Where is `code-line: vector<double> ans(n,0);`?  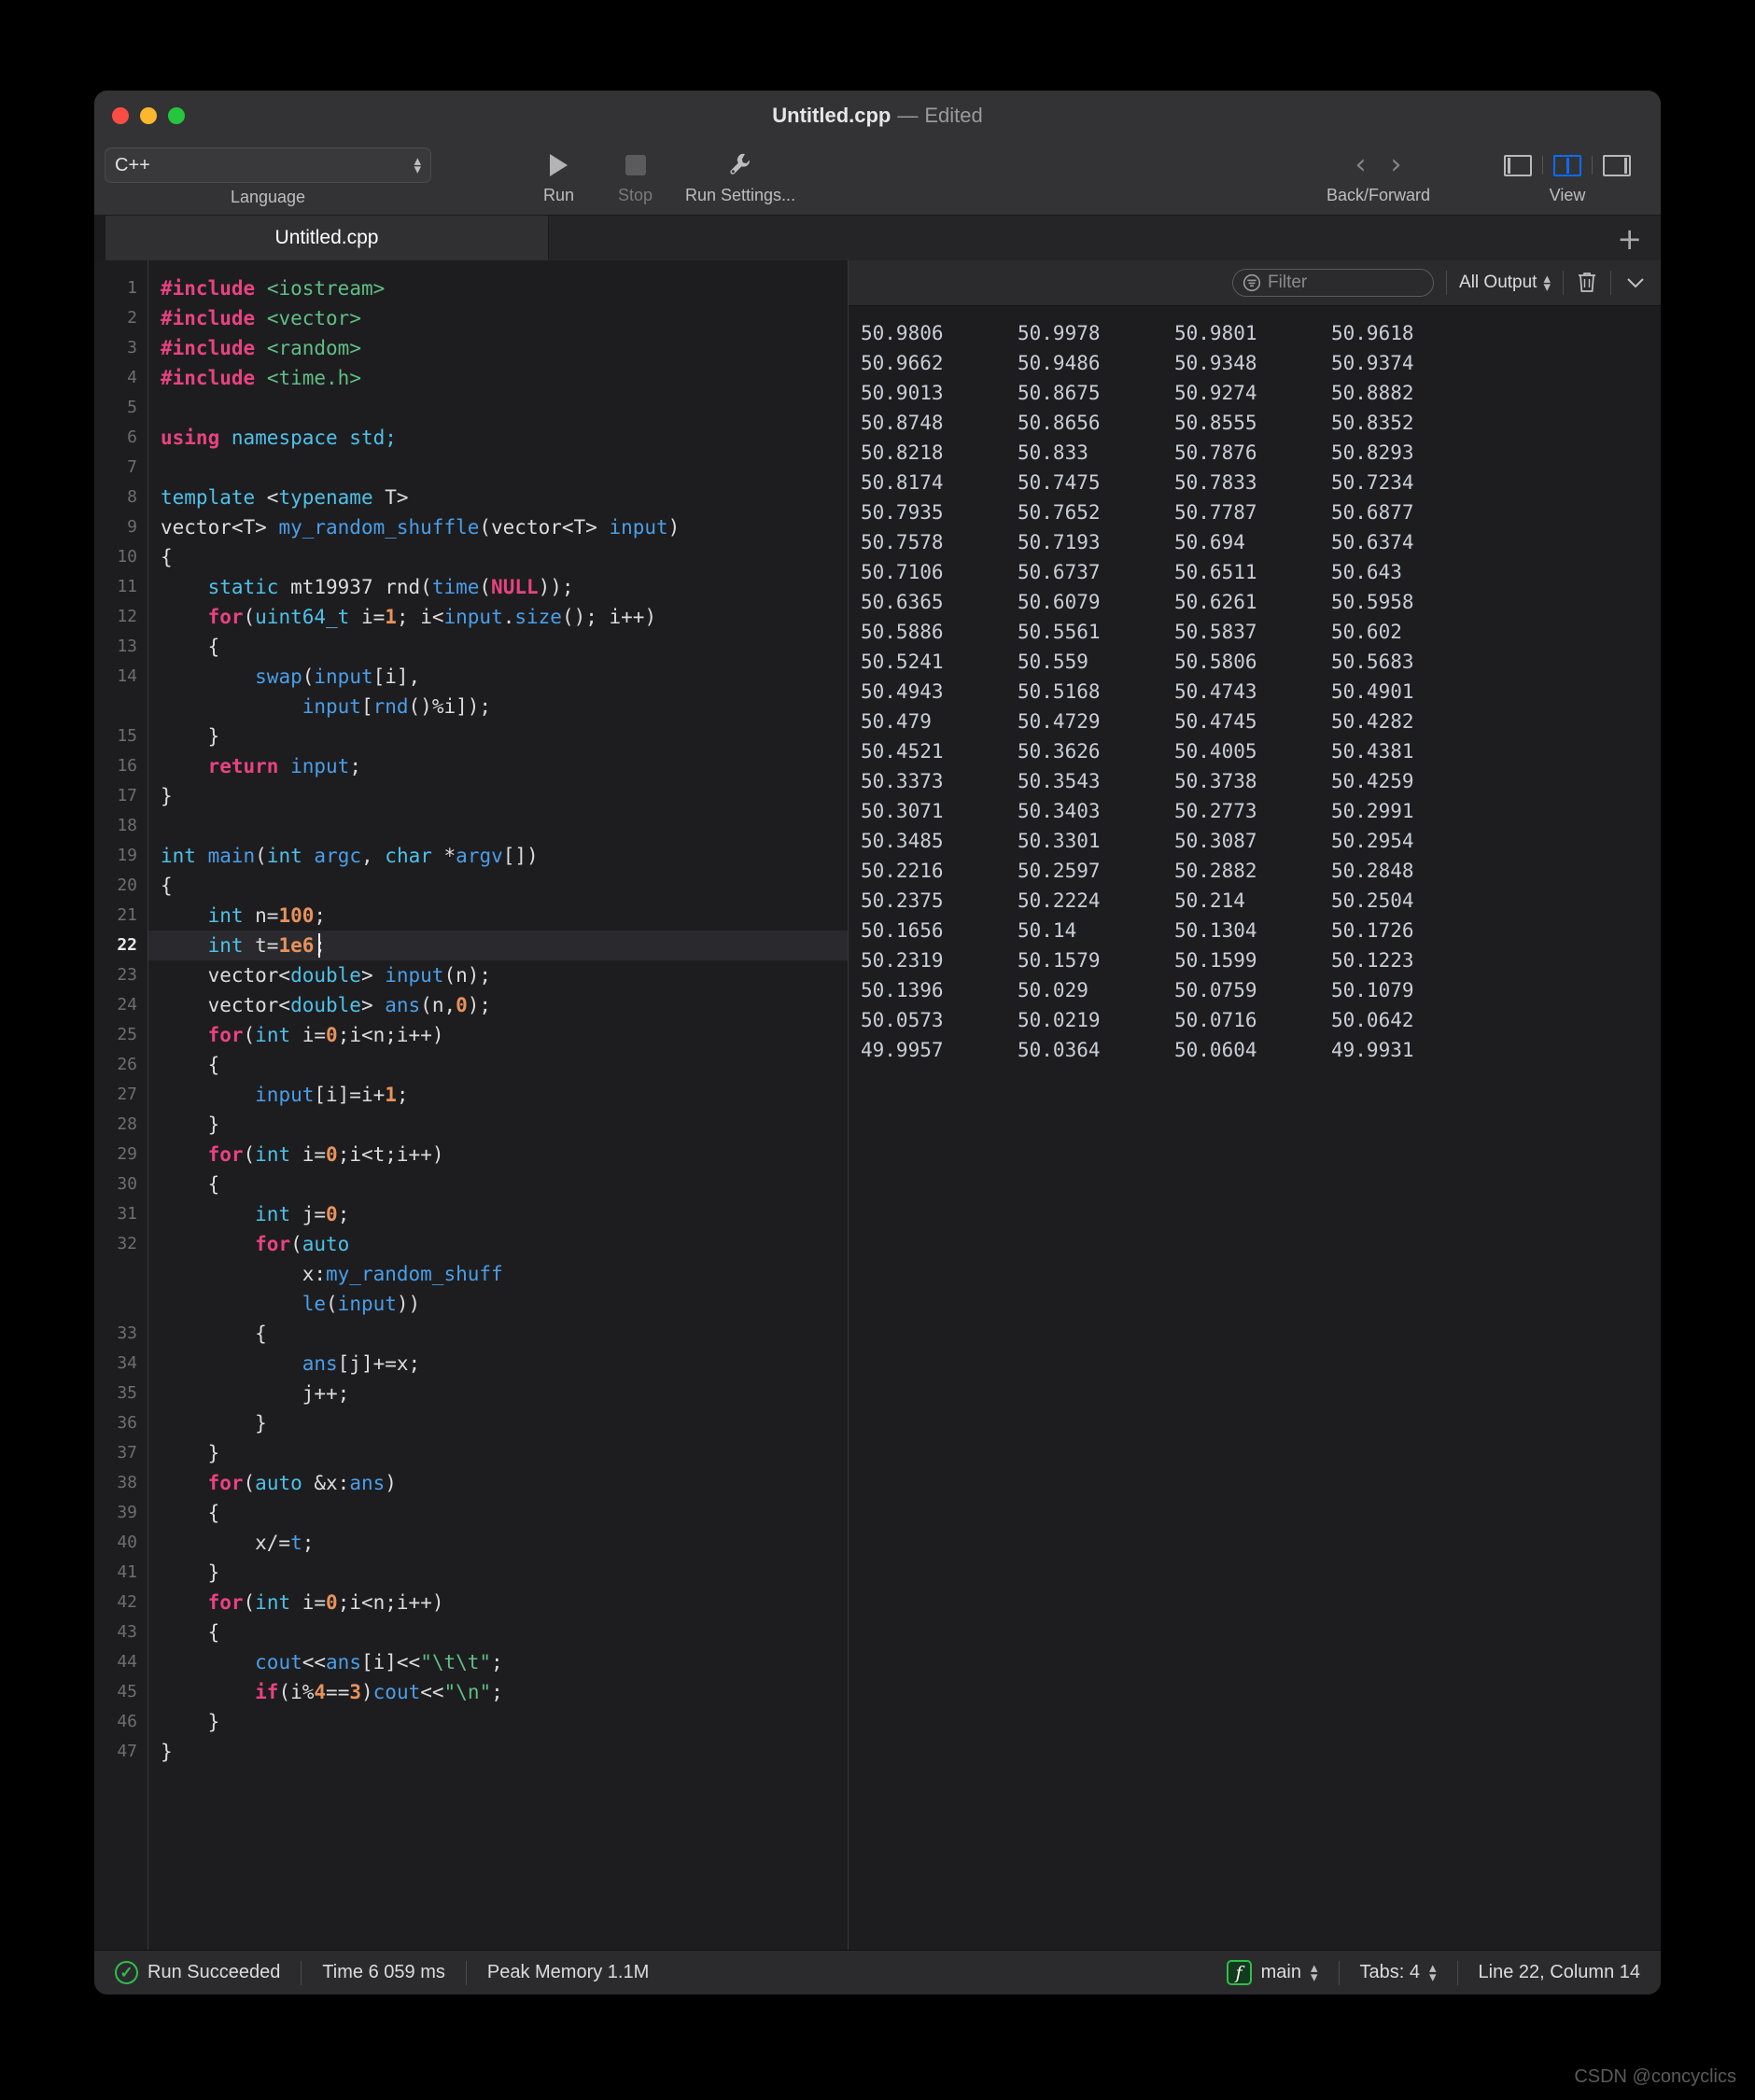
code-line: vector<double> ans(n,0); is located at coordinates (498, 1005).